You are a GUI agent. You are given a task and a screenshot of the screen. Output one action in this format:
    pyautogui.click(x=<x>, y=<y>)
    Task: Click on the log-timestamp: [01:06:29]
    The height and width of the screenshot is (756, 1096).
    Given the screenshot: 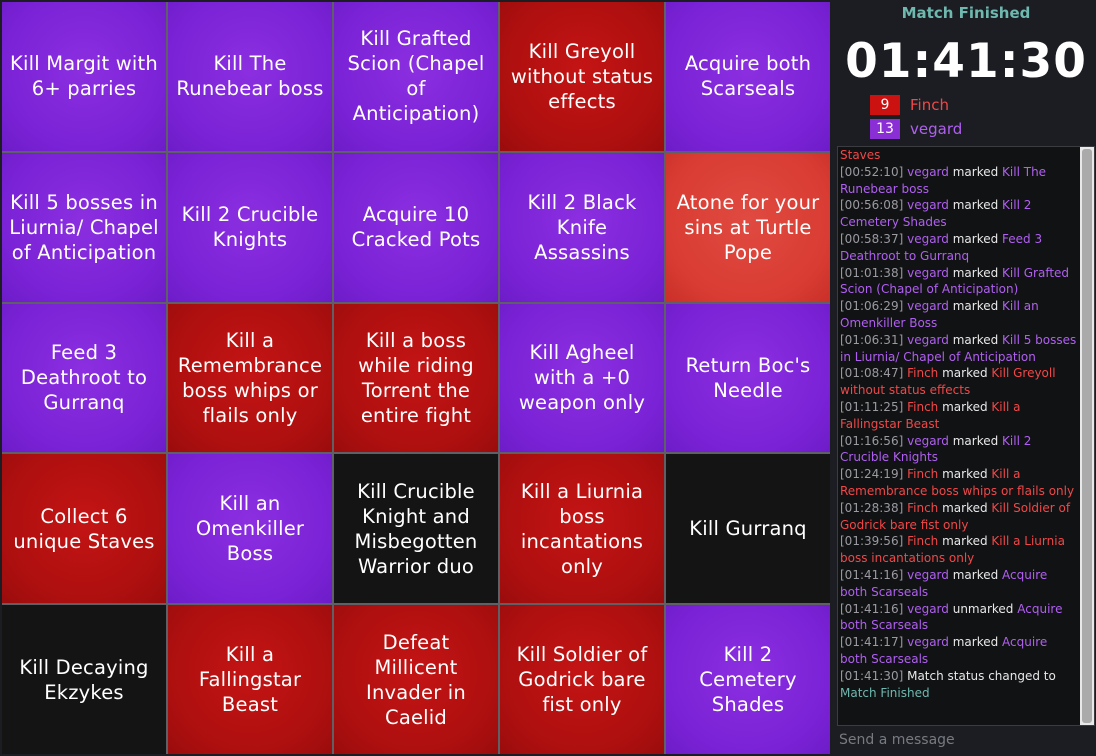 What is the action you would take?
    pyautogui.click(x=872, y=306)
    